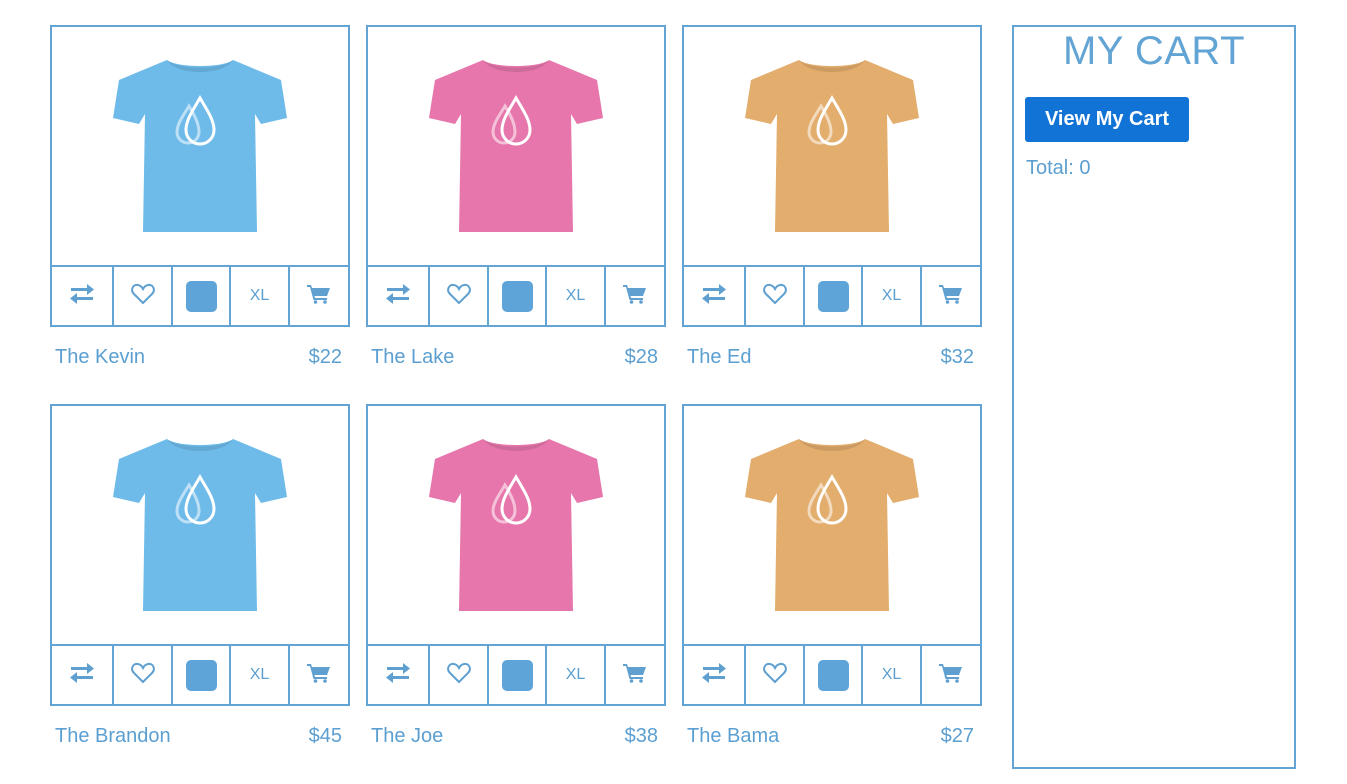 The image size is (1347, 784). What do you see at coordinates (200, 736) in the screenshot?
I see `product-meta: The Brandon $45` at bounding box center [200, 736].